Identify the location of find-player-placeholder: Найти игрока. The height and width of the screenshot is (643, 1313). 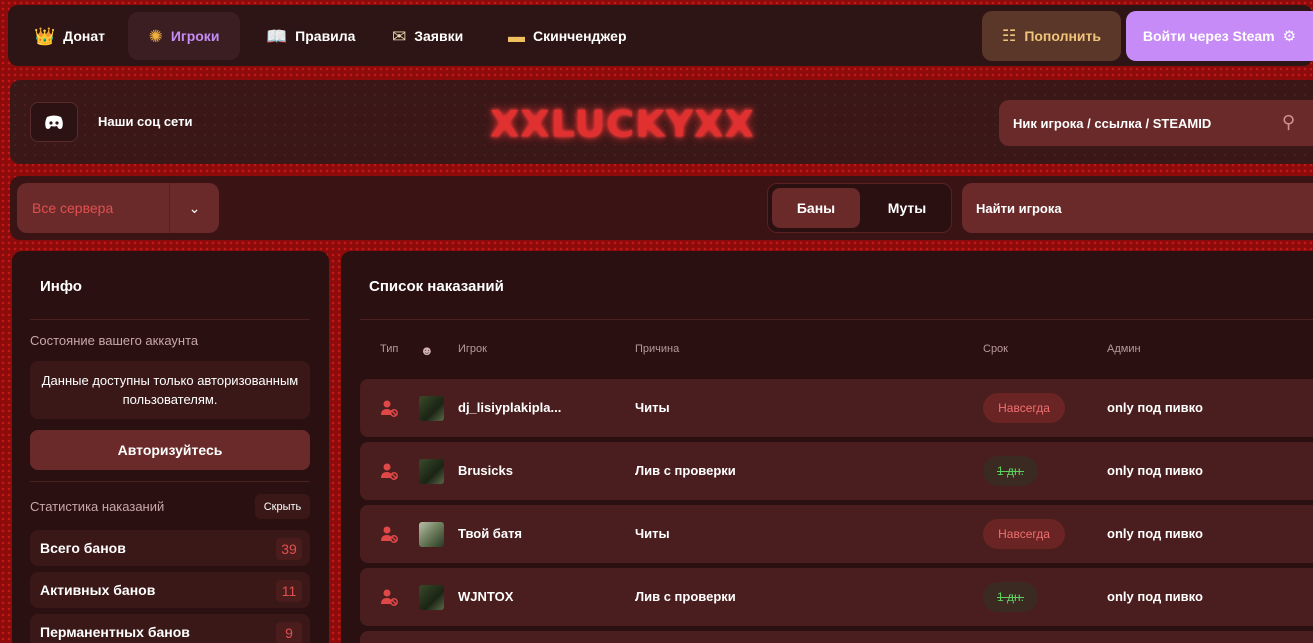
(1019, 208).